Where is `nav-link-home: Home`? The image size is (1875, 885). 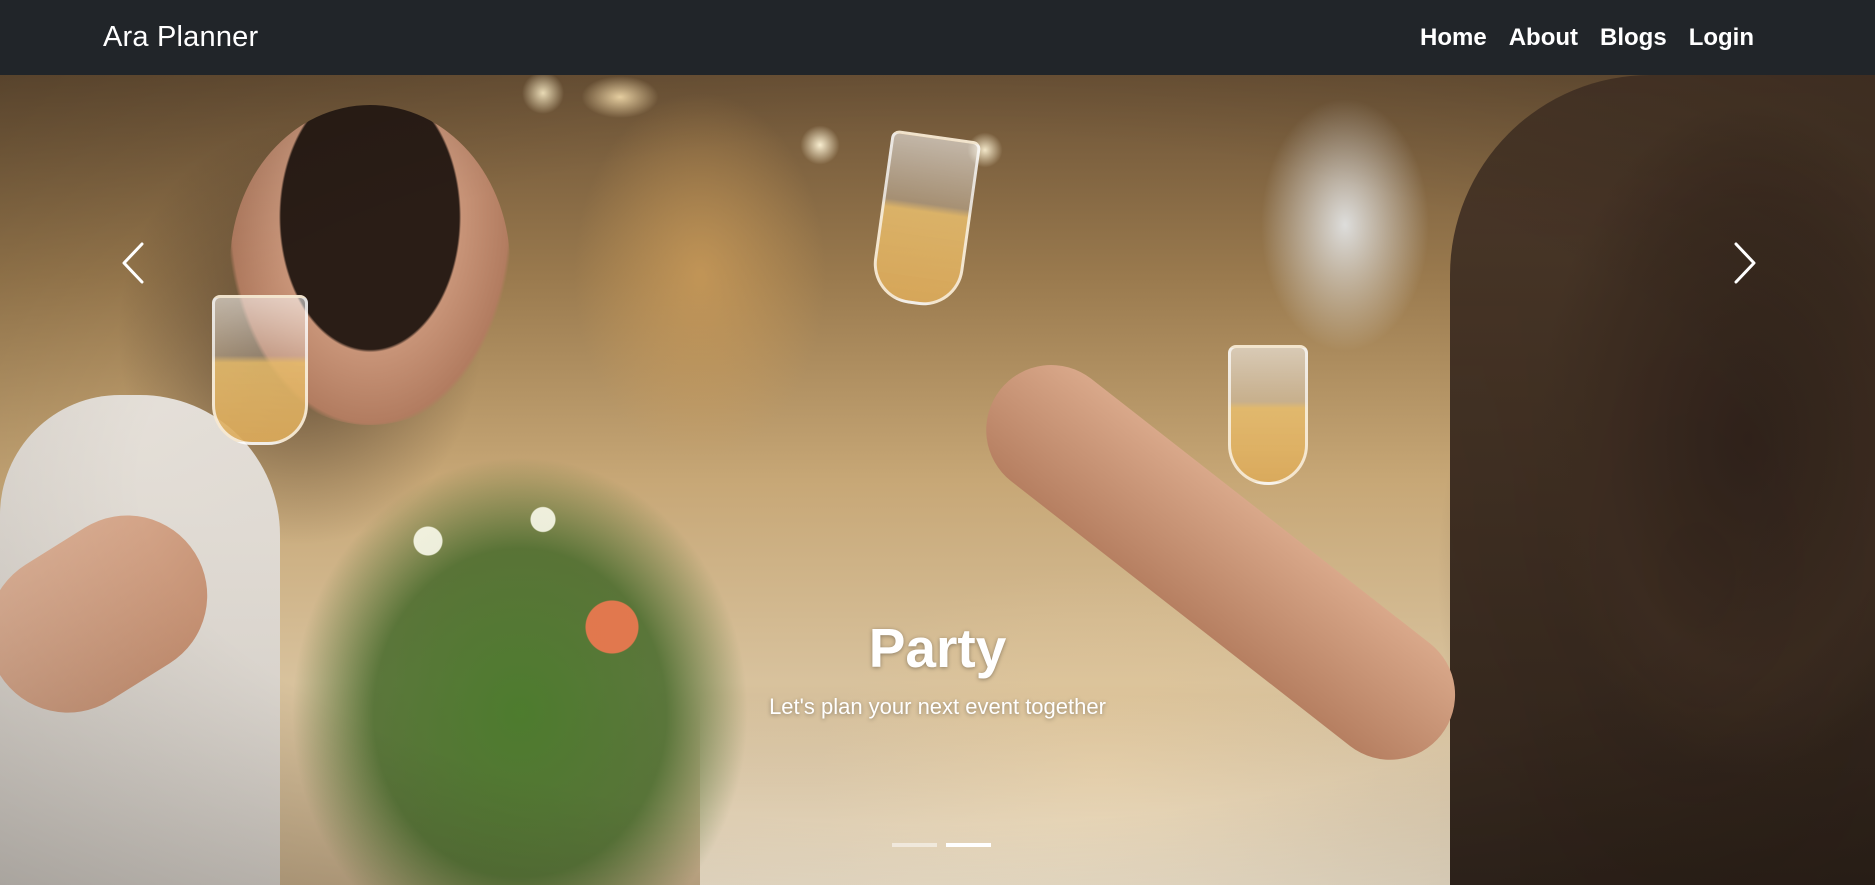 nav-link-home: Home is located at coordinates (1453, 38).